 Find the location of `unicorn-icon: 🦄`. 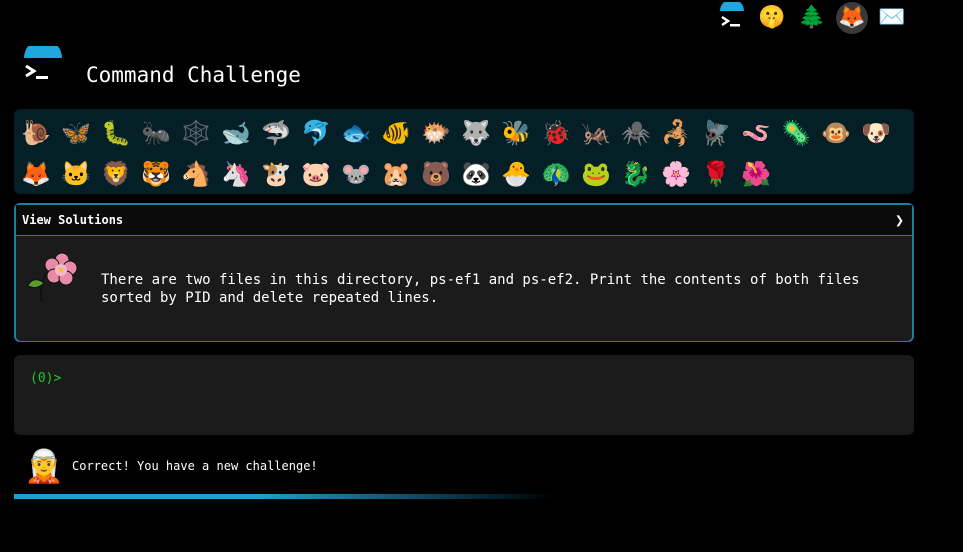

unicorn-icon: 🦄 is located at coordinates (236, 174).